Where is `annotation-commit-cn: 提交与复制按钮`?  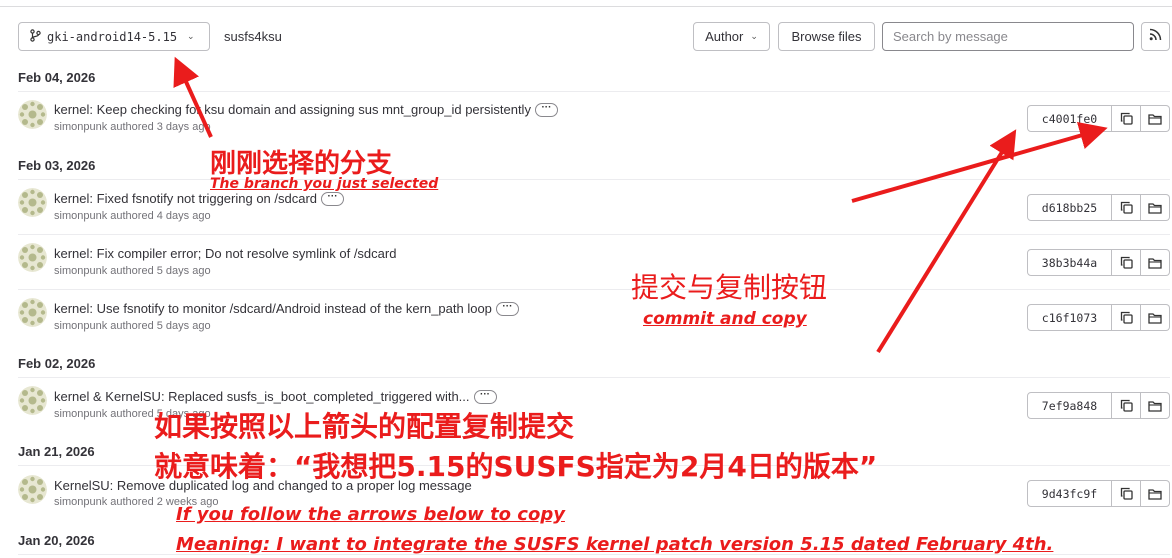 annotation-commit-cn: 提交与复制按钮 is located at coordinates (729, 287).